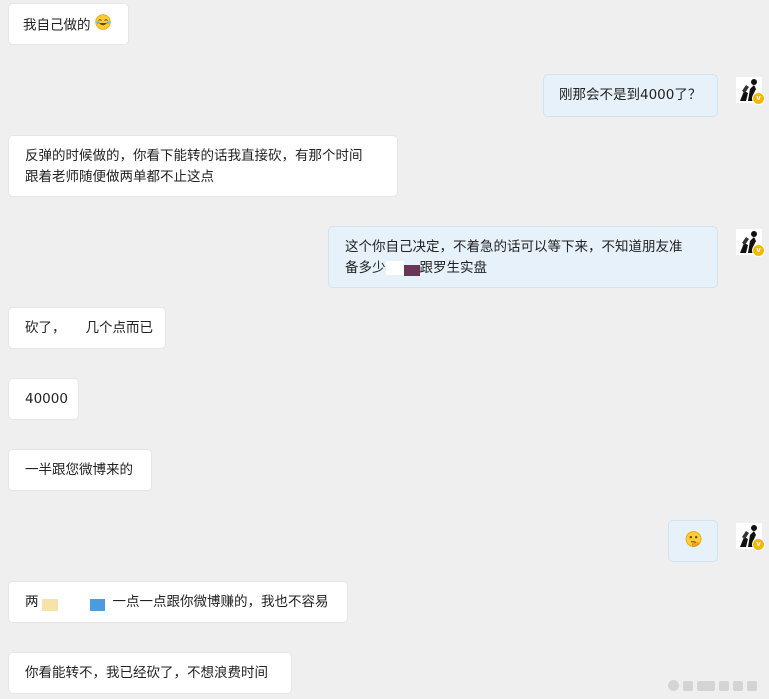 The width and height of the screenshot is (769, 699). I want to click on message-bubble-incoming: 我自己做的, so click(68, 24).